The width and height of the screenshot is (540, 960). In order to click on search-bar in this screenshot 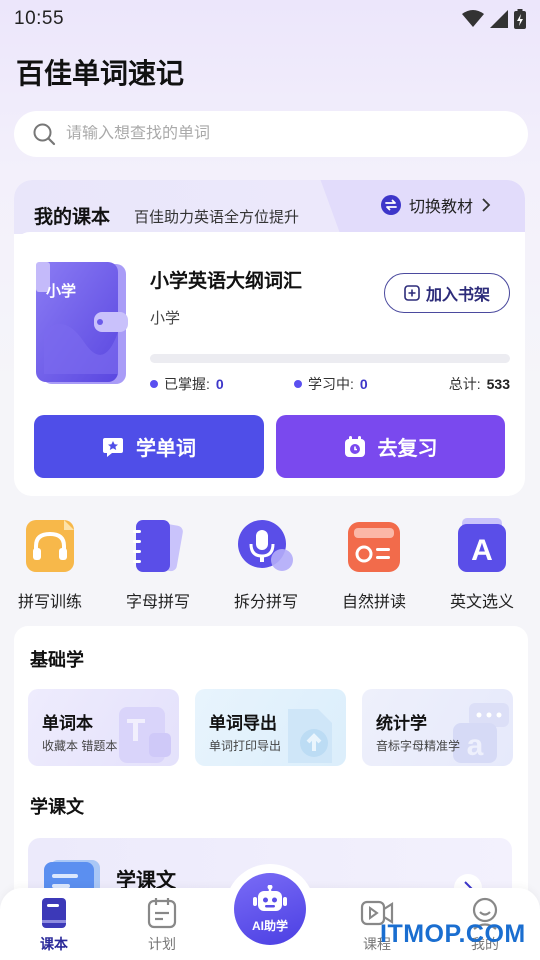, I will do `click(271, 134)`.